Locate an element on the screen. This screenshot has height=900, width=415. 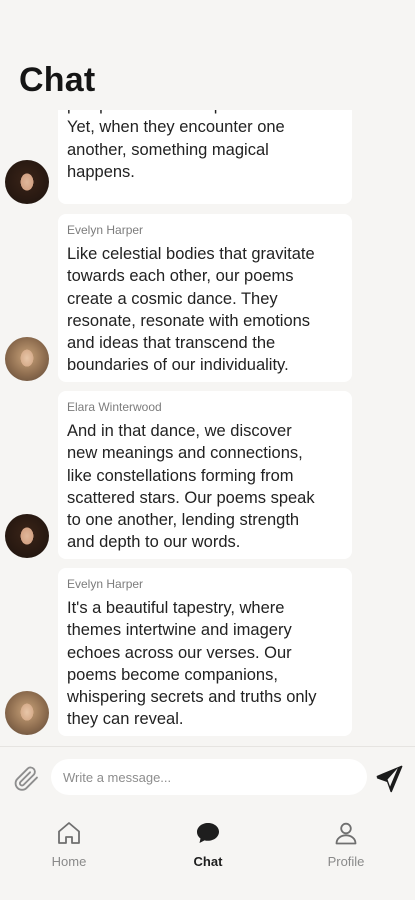
sender-name: Elara Winterwood is located at coordinates (114, 407).